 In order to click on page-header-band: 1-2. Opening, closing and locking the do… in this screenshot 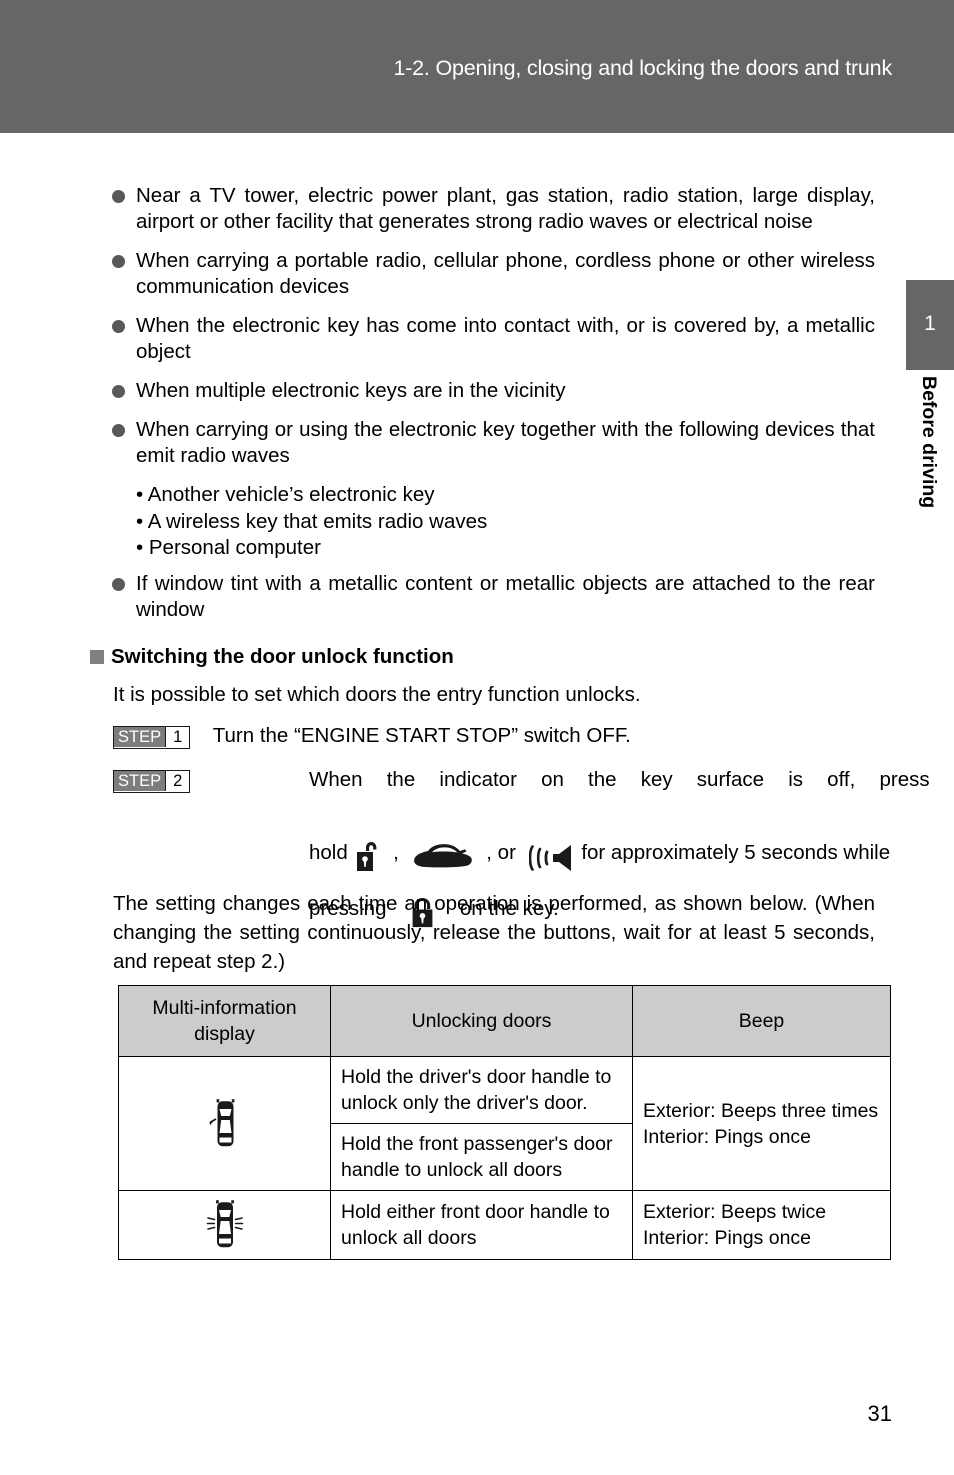, I will do `click(477, 66)`.